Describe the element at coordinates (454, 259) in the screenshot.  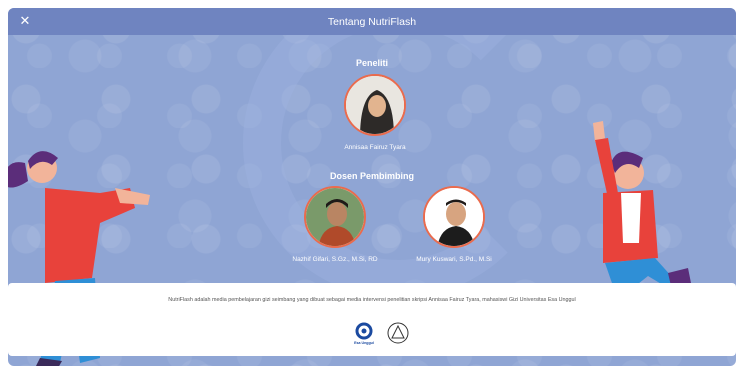
I see `supervisor-name: Mury Kuswari, S.Pd., M.Si` at that location.